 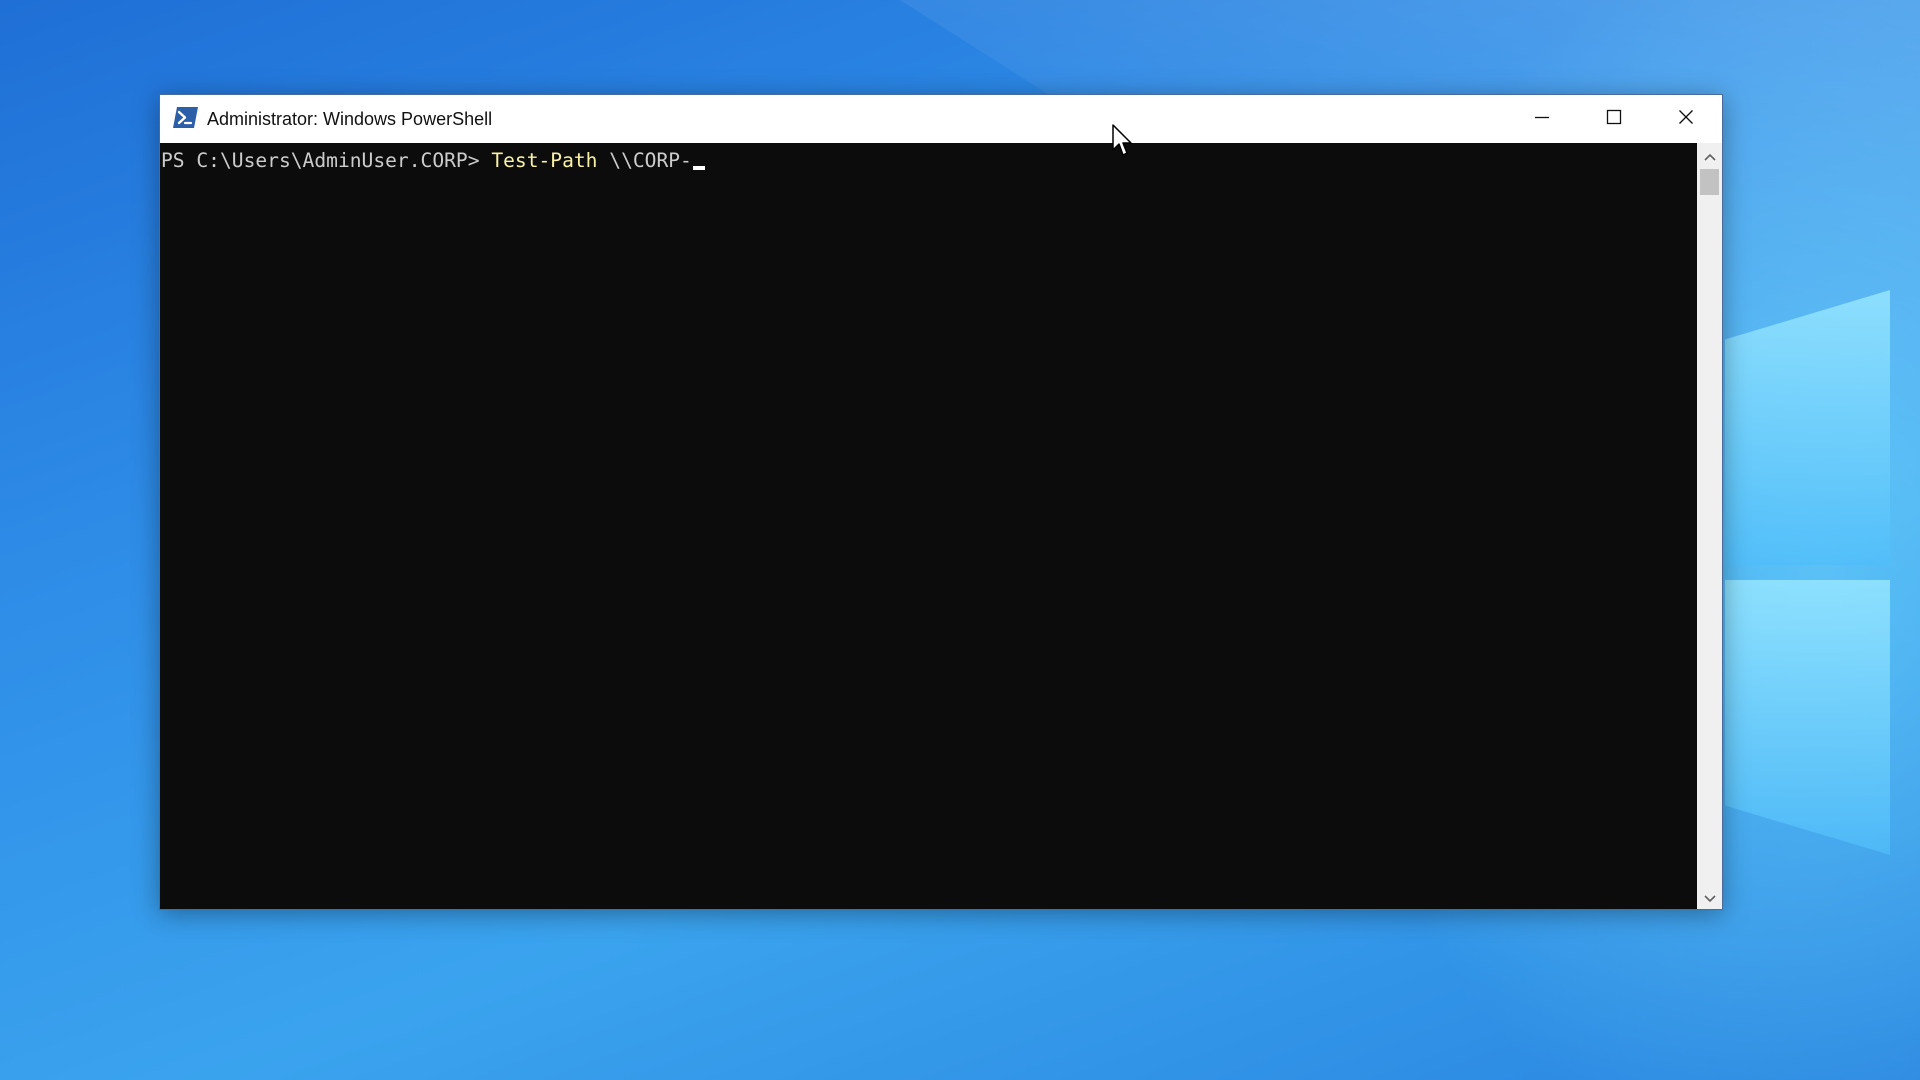 I want to click on mouse-pointer-icon, so click(x=1123, y=141).